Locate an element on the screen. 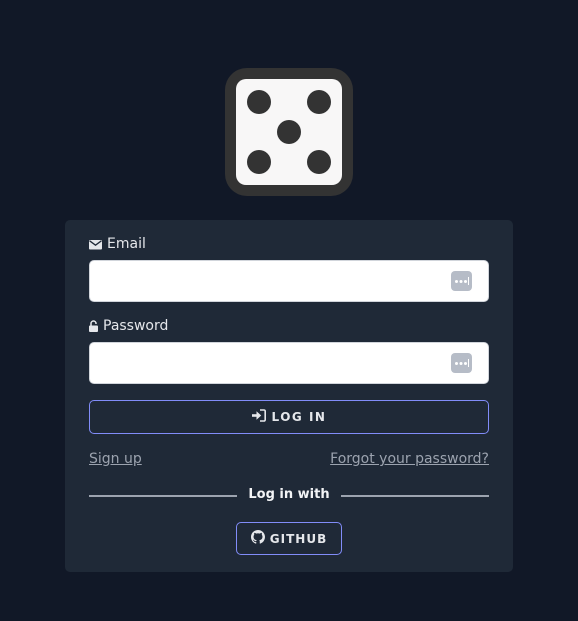  login-button-label: LOG IN is located at coordinates (299, 417).